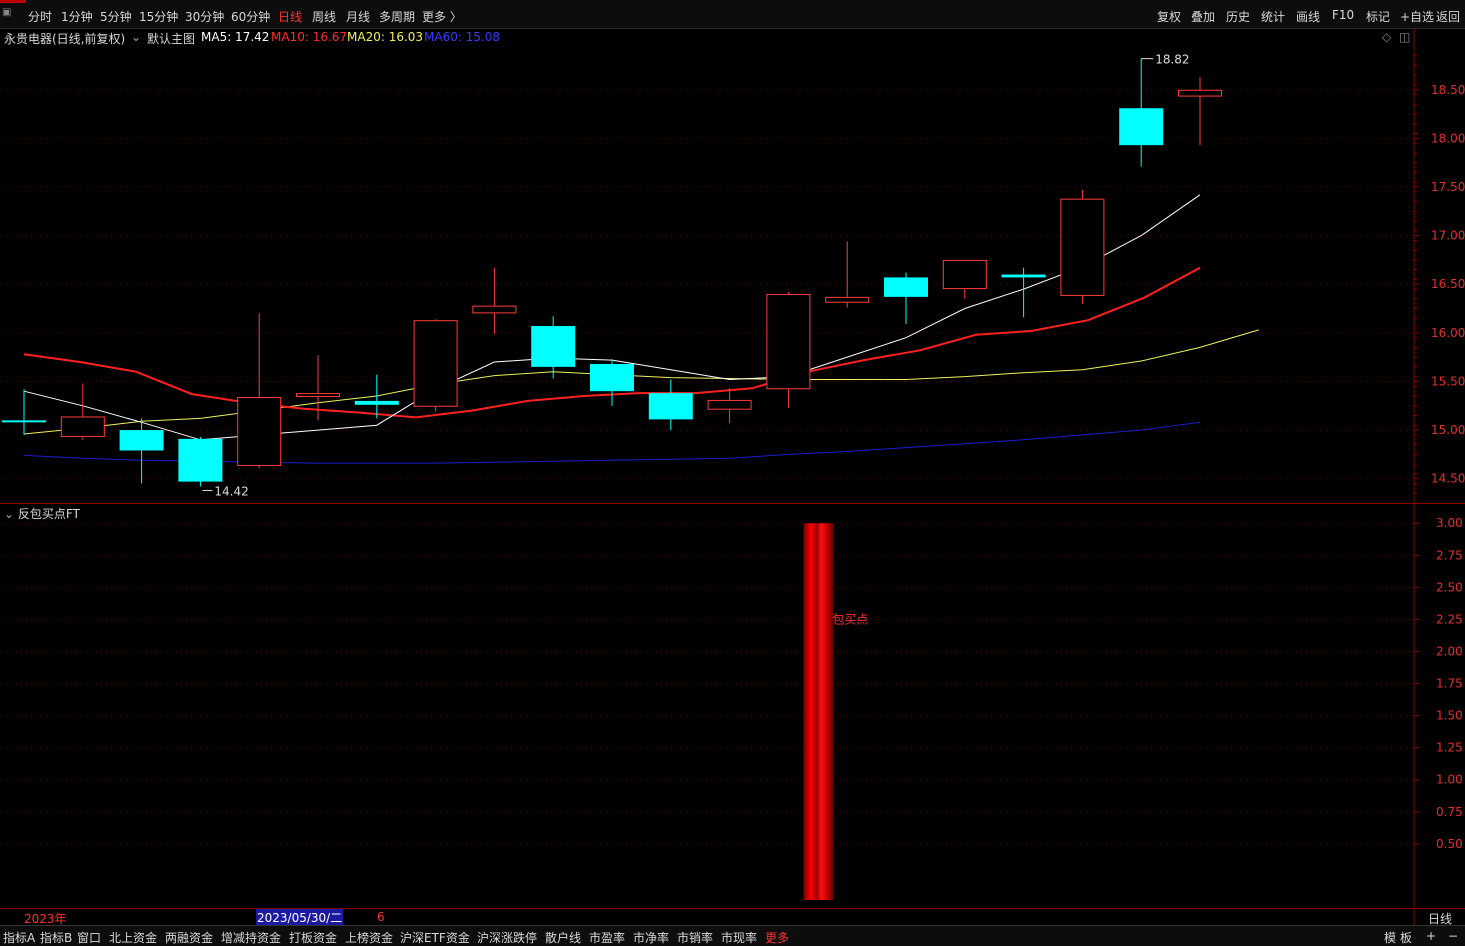  What do you see at coordinates (1448, 381) in the screenshot?
I see `price-tick-label: 15.50` at bounding box center [1448, 381].